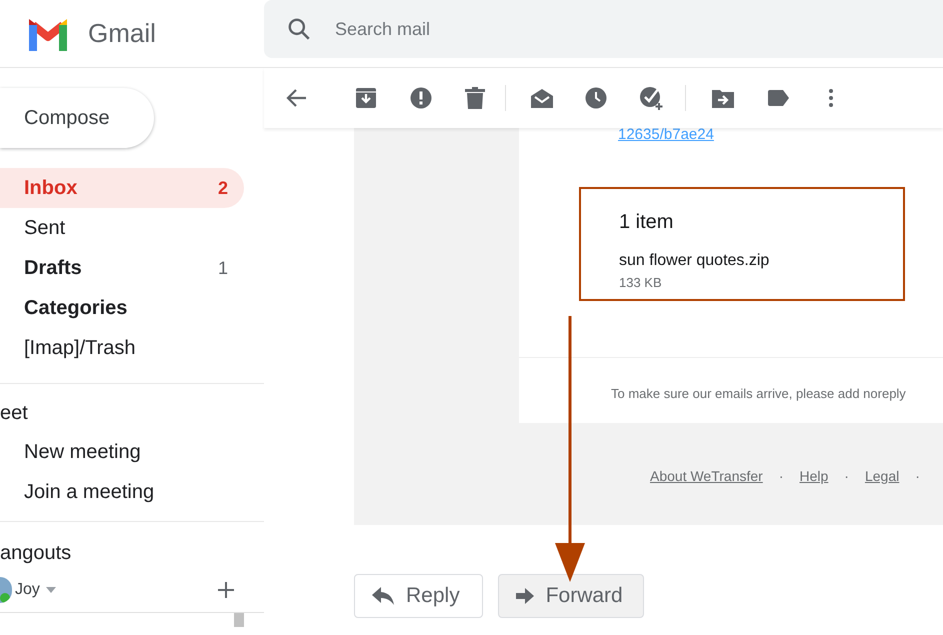  I want to click on item-count: 1 item, so click(646, 222).